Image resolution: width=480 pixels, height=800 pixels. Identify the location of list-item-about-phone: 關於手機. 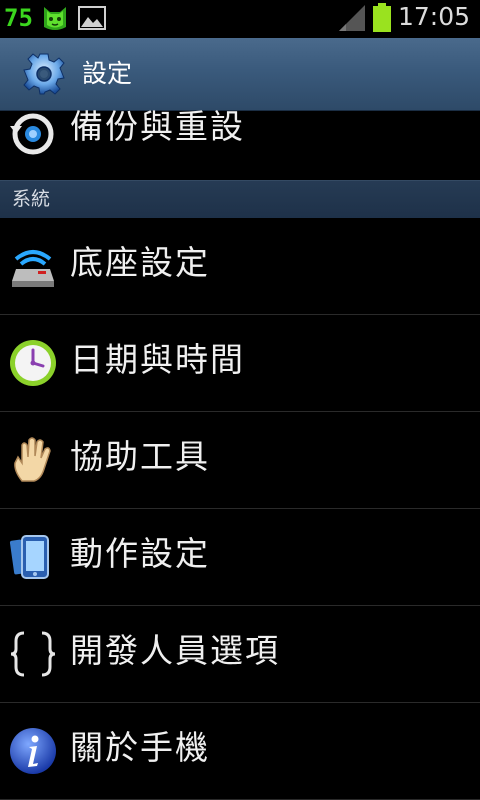
(240, 751).